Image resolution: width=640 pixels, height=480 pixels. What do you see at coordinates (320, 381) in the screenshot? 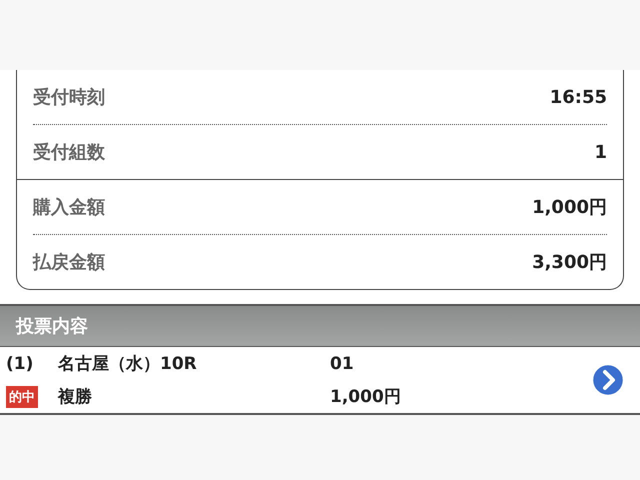
I see `bet-row: (1) 名古屋（水）10R 01 的中 複勝 1,000円` at bounding box center [320, 381].